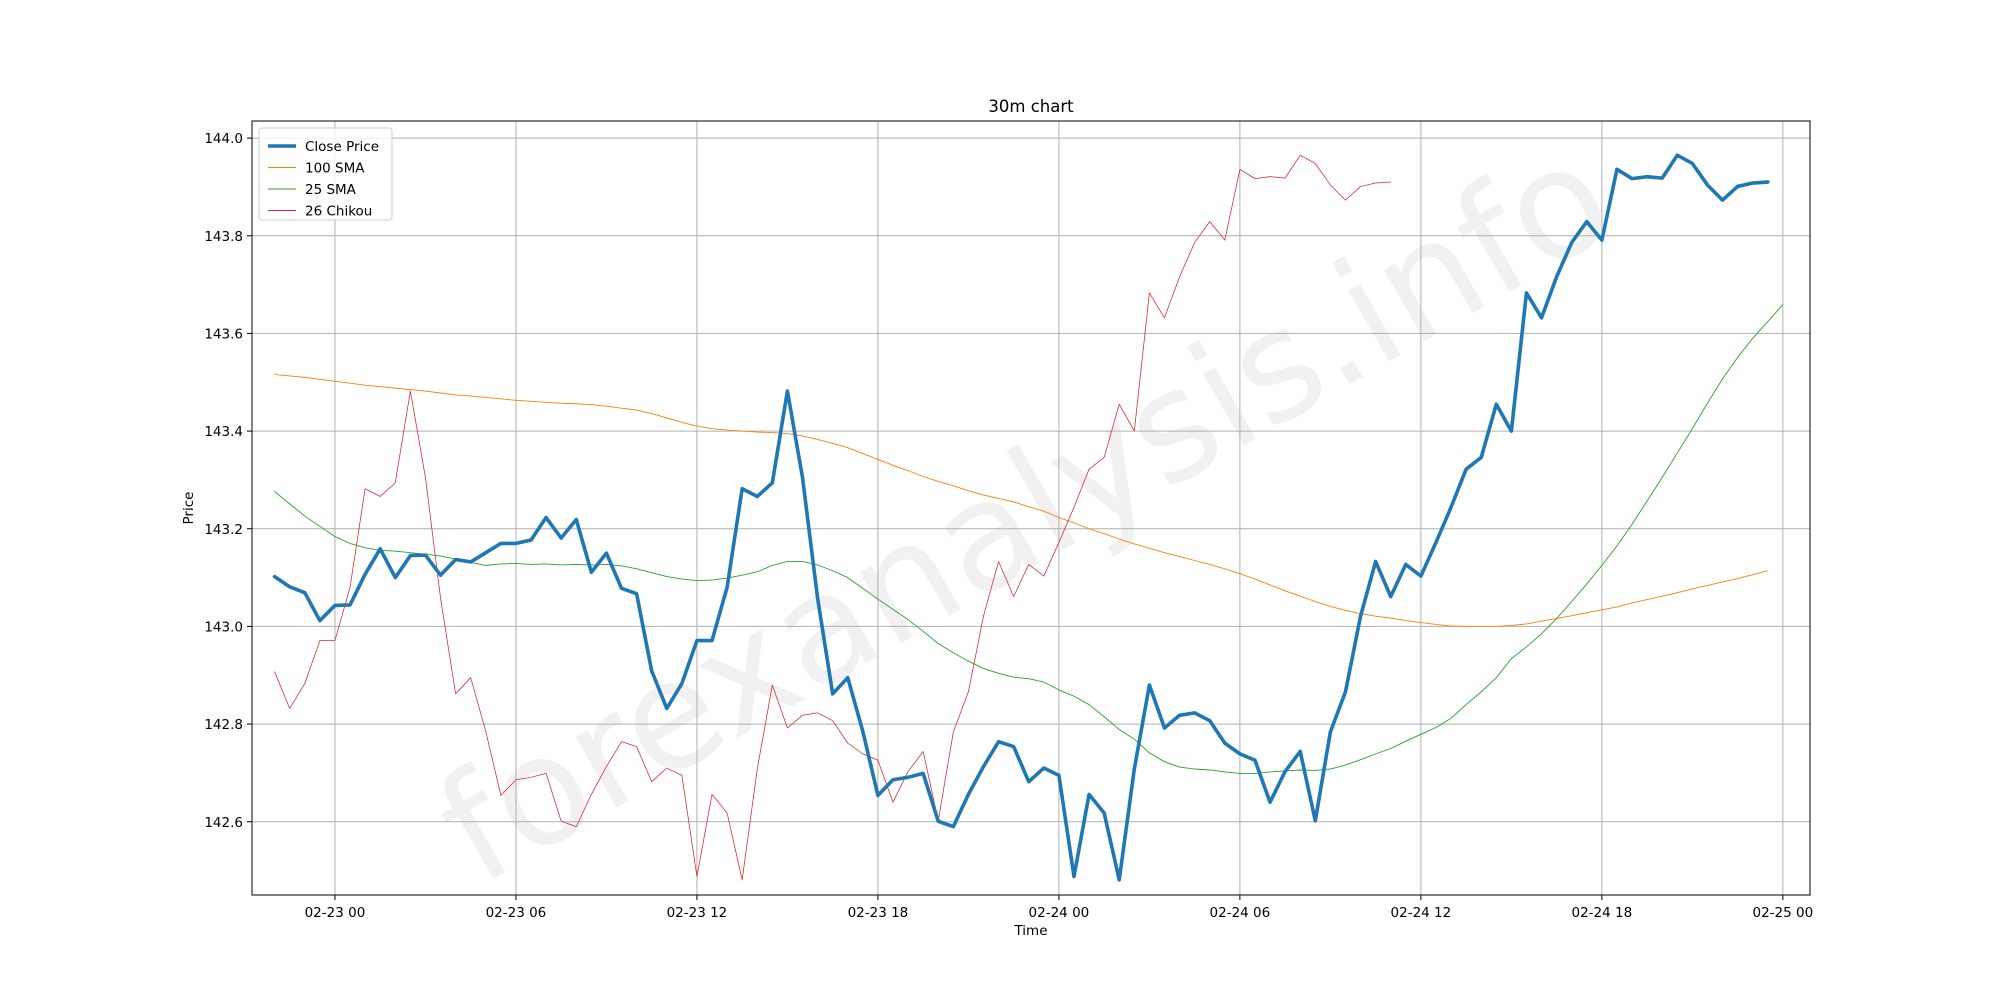 The width and height of the screenshot is (2000, 1000). I want to click on x-tick-label: 02-24 12, so click(1421, 913).